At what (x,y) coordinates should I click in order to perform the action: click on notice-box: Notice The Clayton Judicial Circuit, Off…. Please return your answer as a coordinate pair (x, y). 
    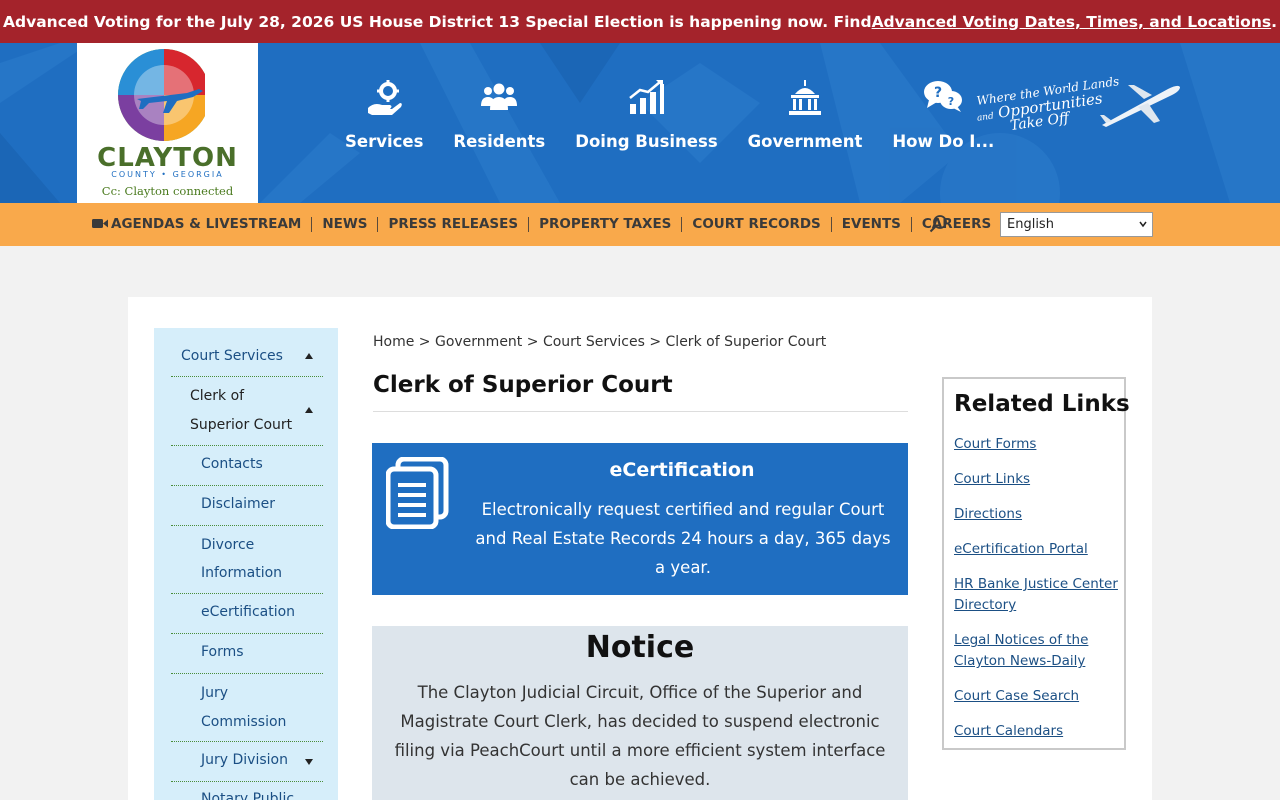
    Looking at the image, I should click on (640, 713).